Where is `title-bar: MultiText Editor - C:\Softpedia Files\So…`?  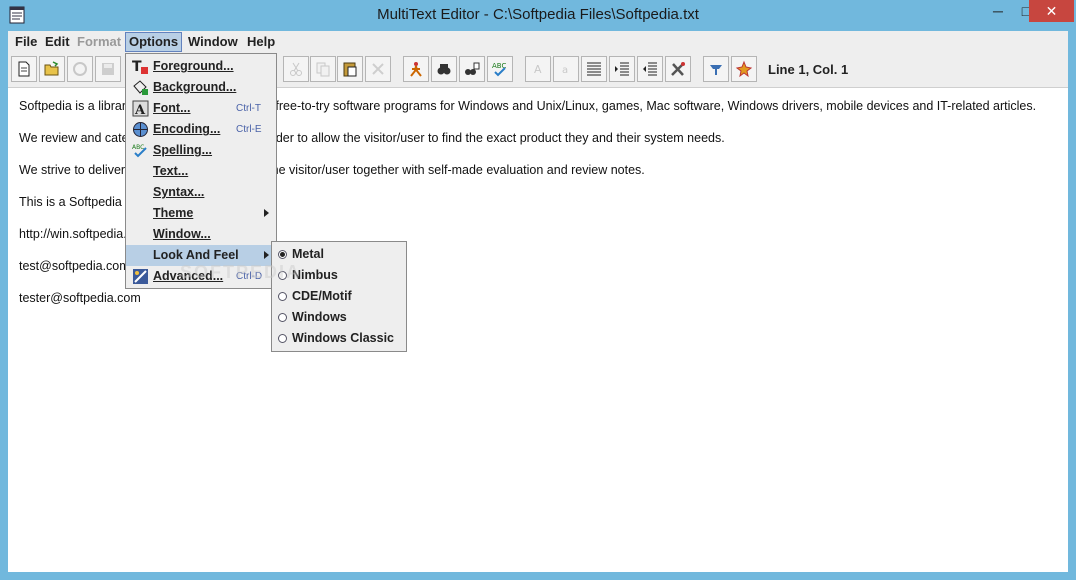
title-bar: MultiText Editor - C:\Softpedia Files\So… is located at coordinates (538, 15).